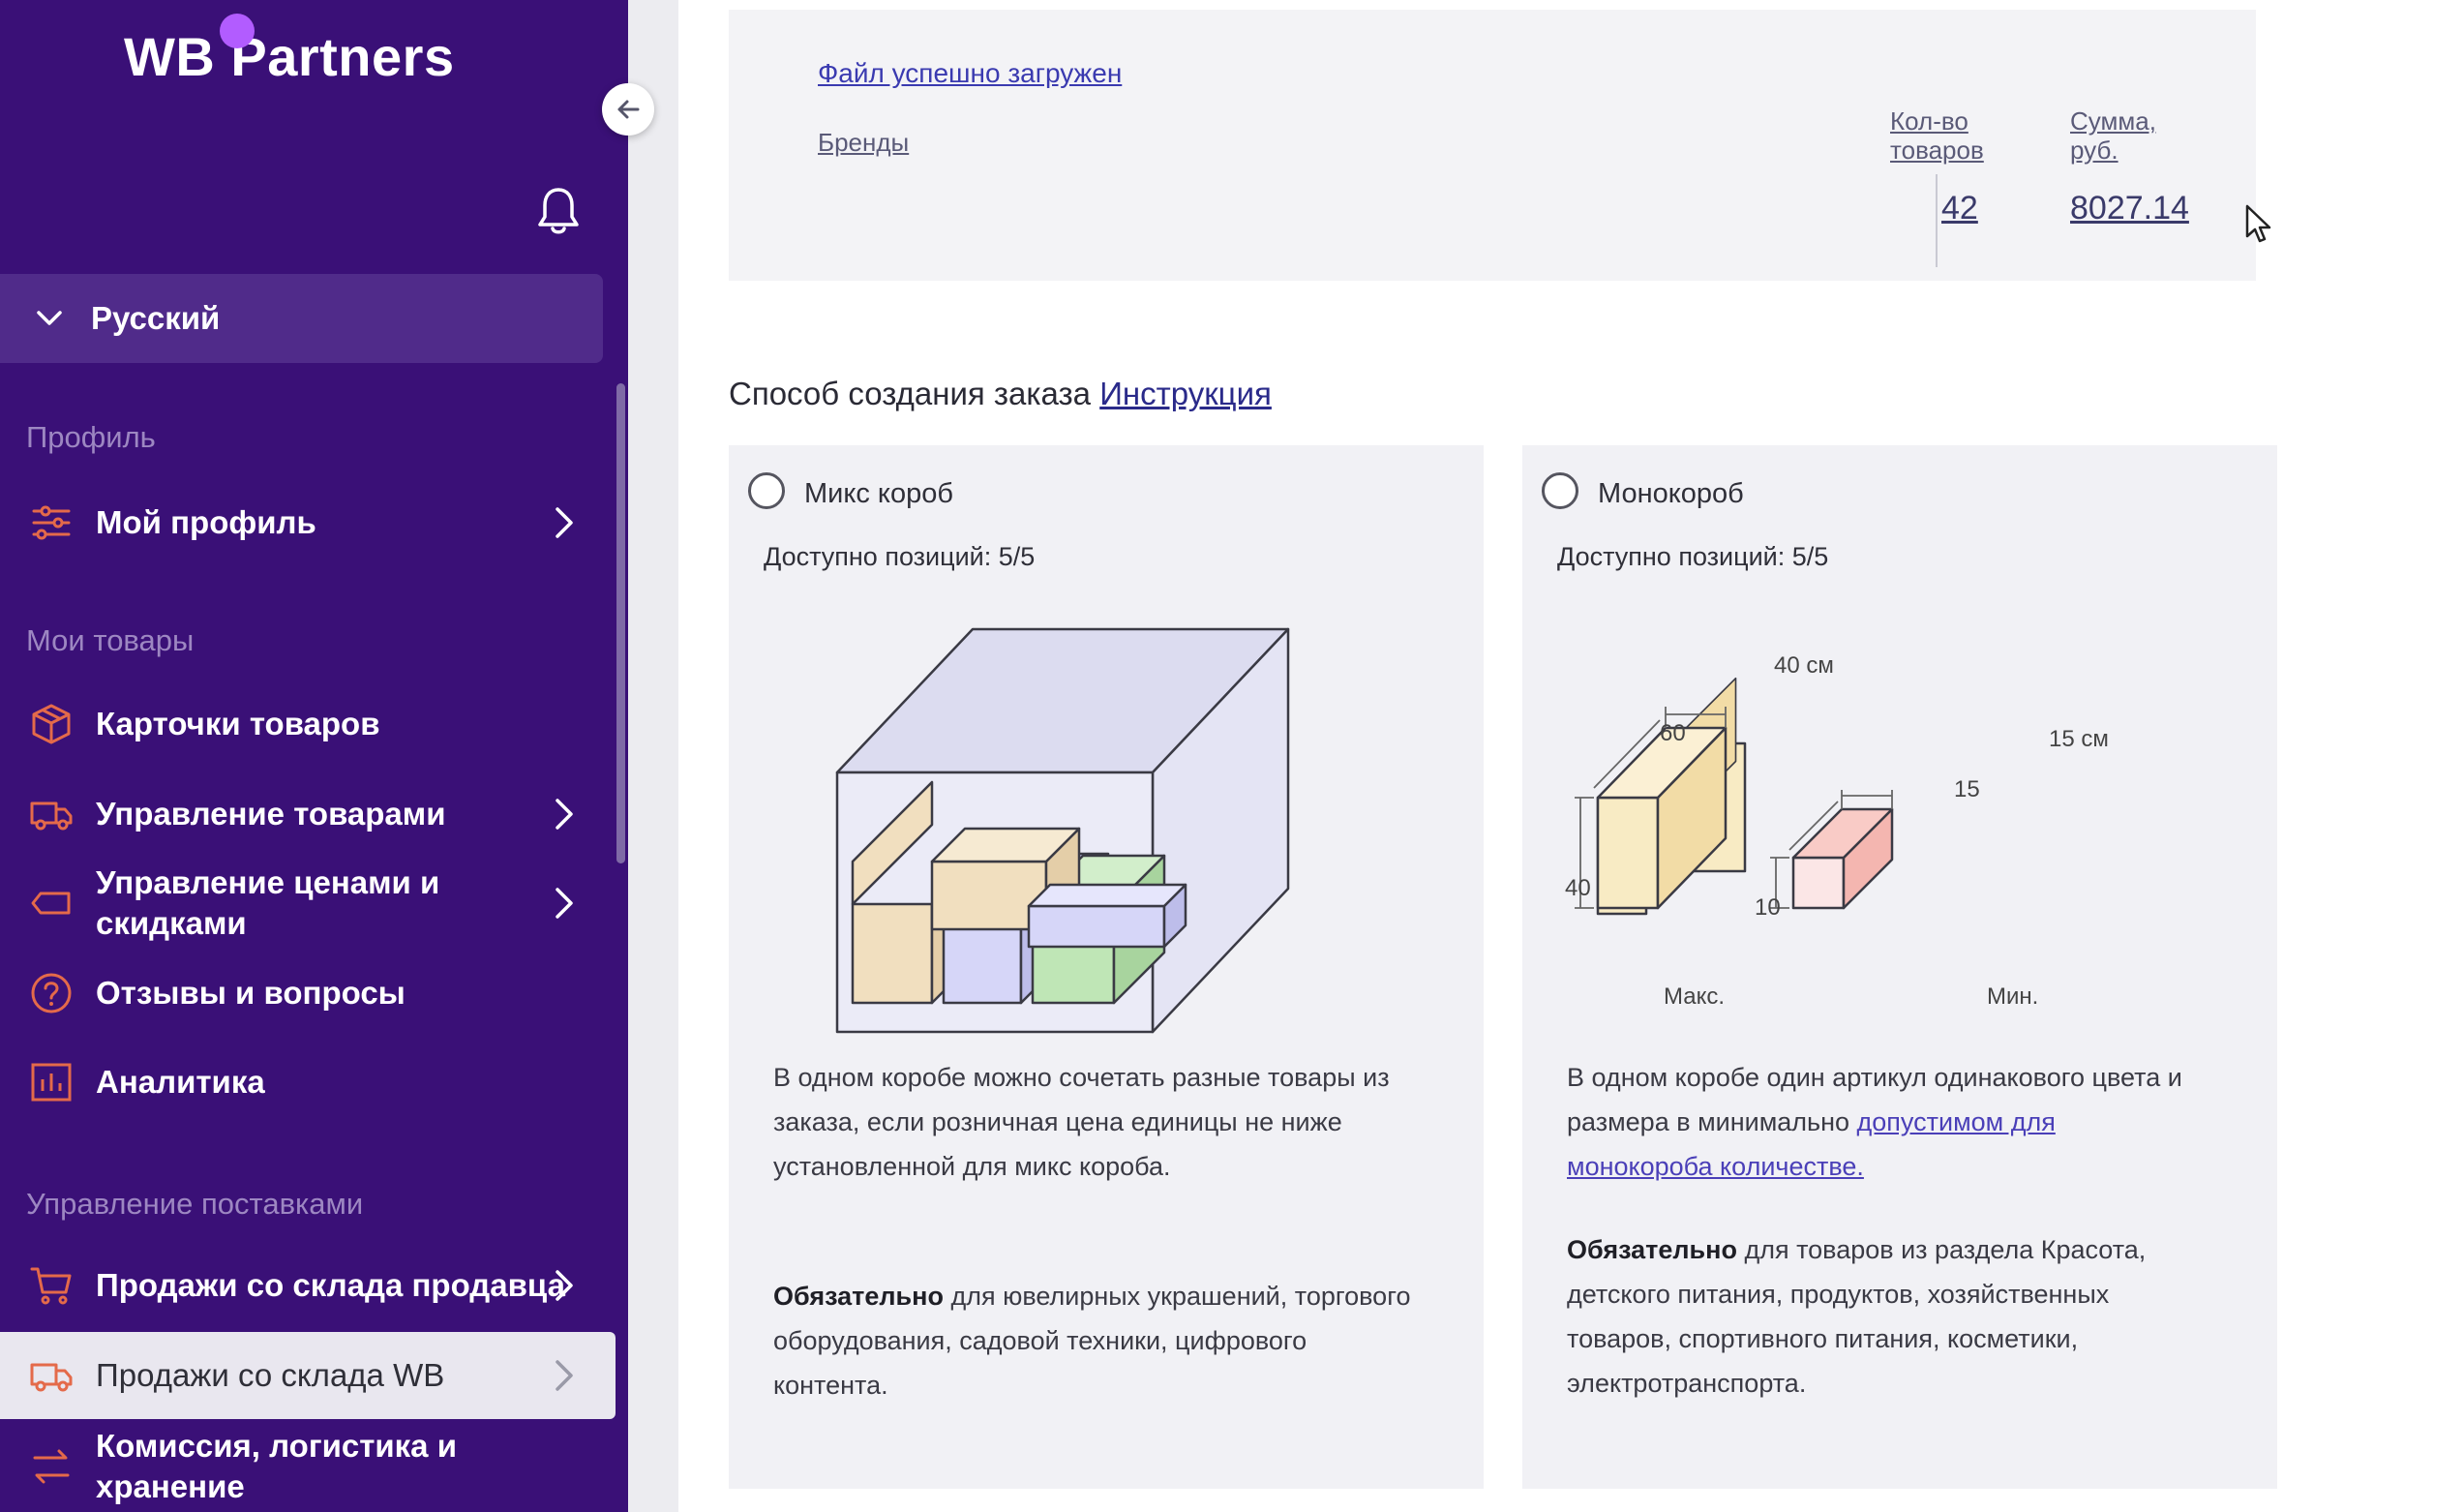 This screenshot has height=1512, width=2464. I want to click on brands-header: Бренды, so click(863, 143).